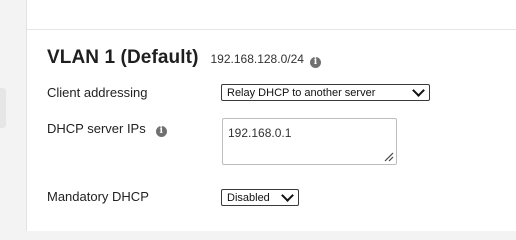 This screenshot has height=240, width=516. I want to click on side-panel-tab, so click(3, 108).